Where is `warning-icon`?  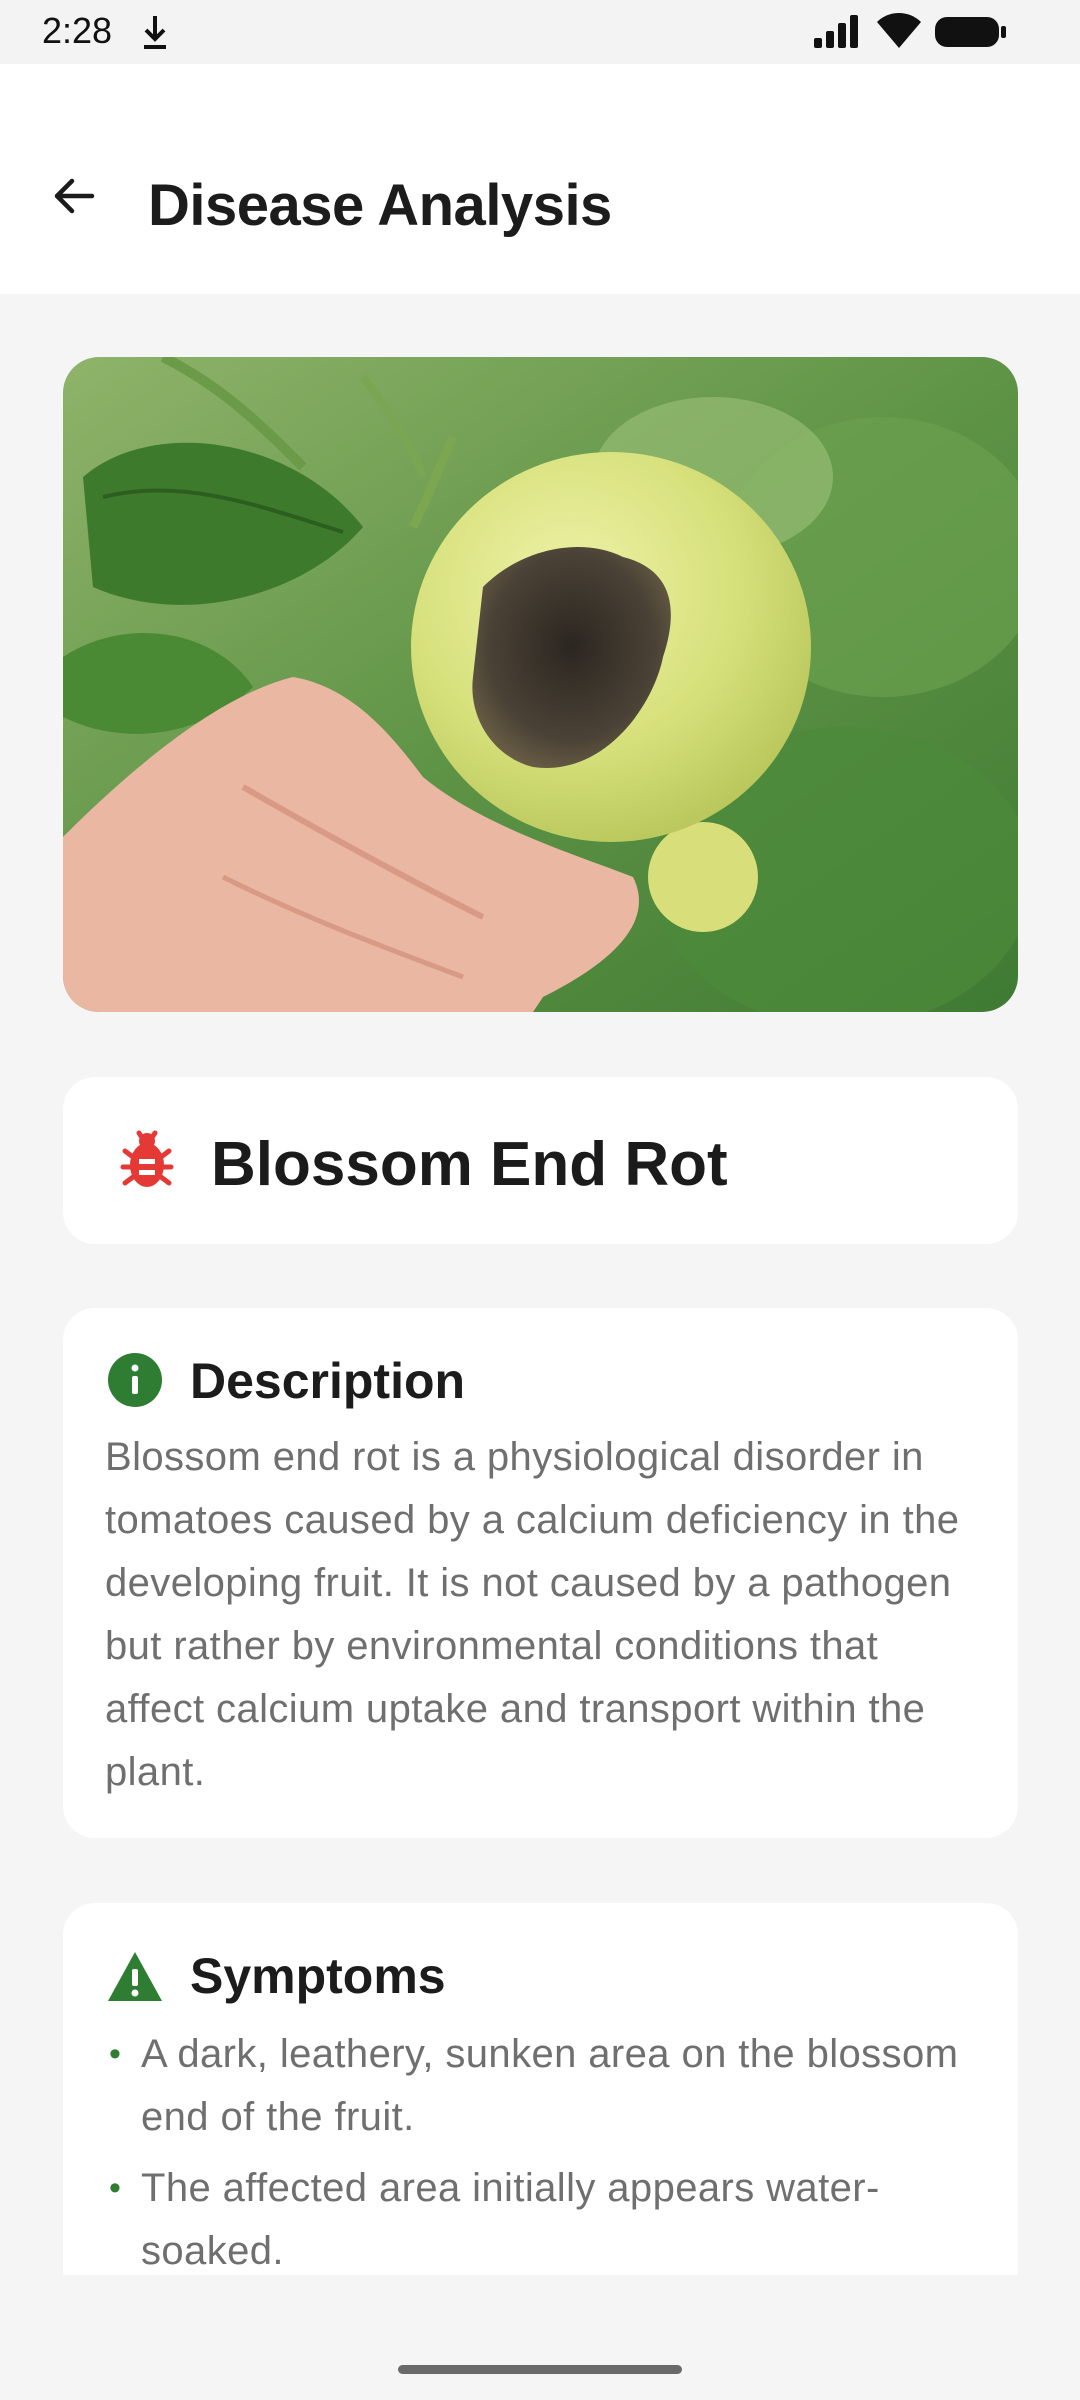
warning-icon is located at coordinates (135, 1976).